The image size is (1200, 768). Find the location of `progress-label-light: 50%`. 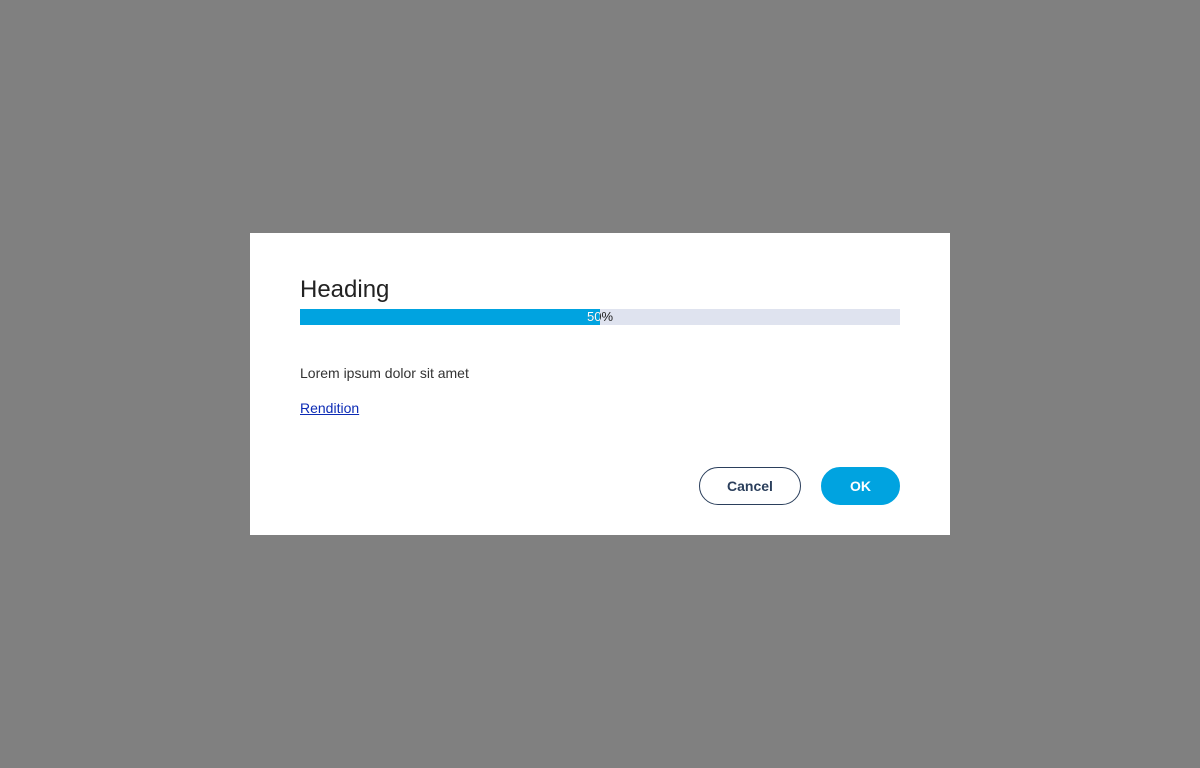

progress-label-light: 50% is located at coordinates (593, 316).